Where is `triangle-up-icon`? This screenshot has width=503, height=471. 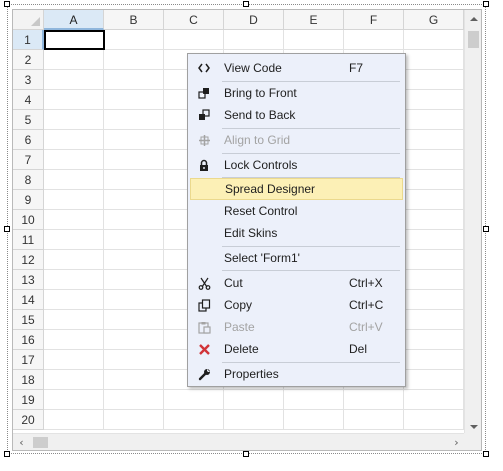
triangle-up-icon is located at coordinates (473, 18).